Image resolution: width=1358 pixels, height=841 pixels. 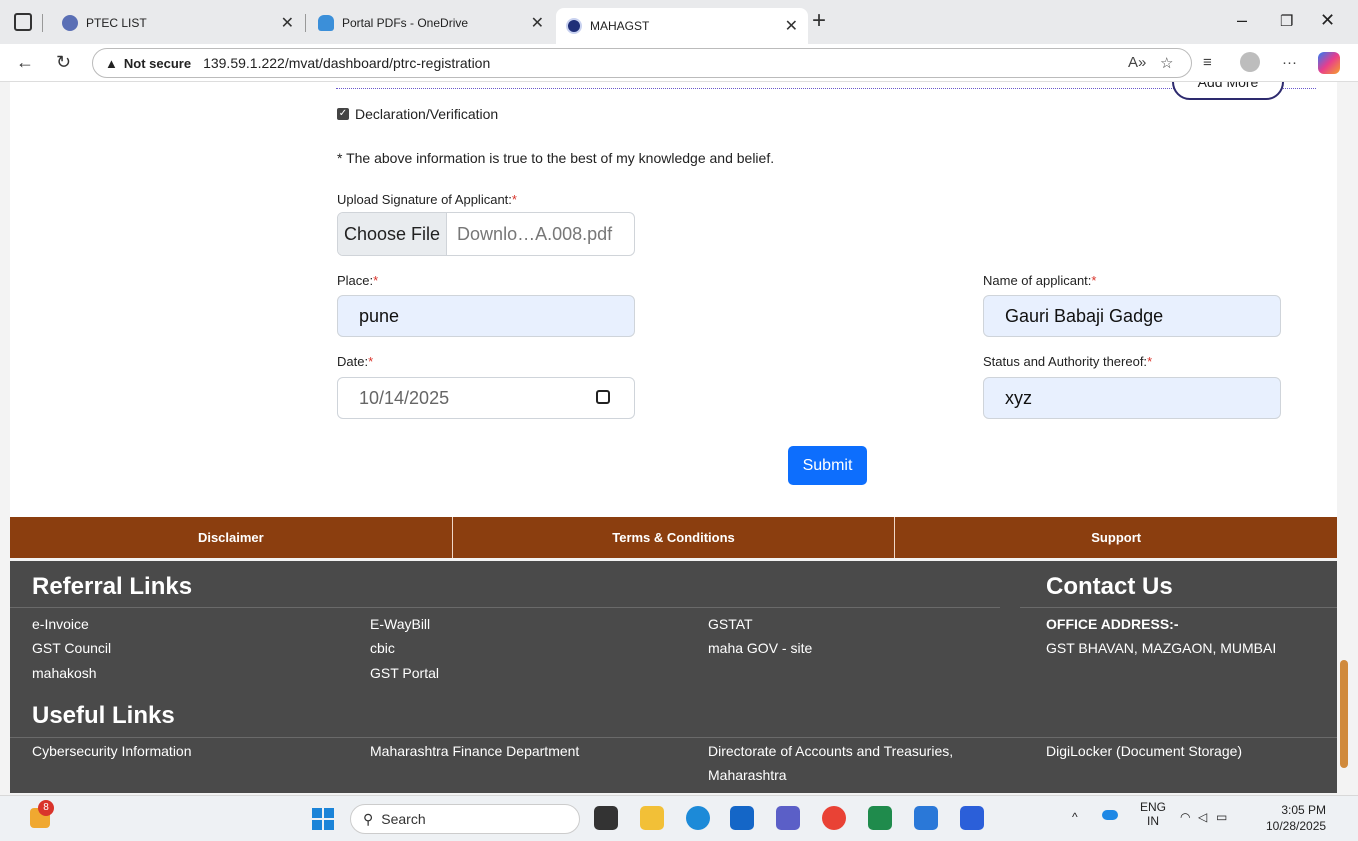 I want to click on gst-council-link: GST Council, so click(x=71, y=648).